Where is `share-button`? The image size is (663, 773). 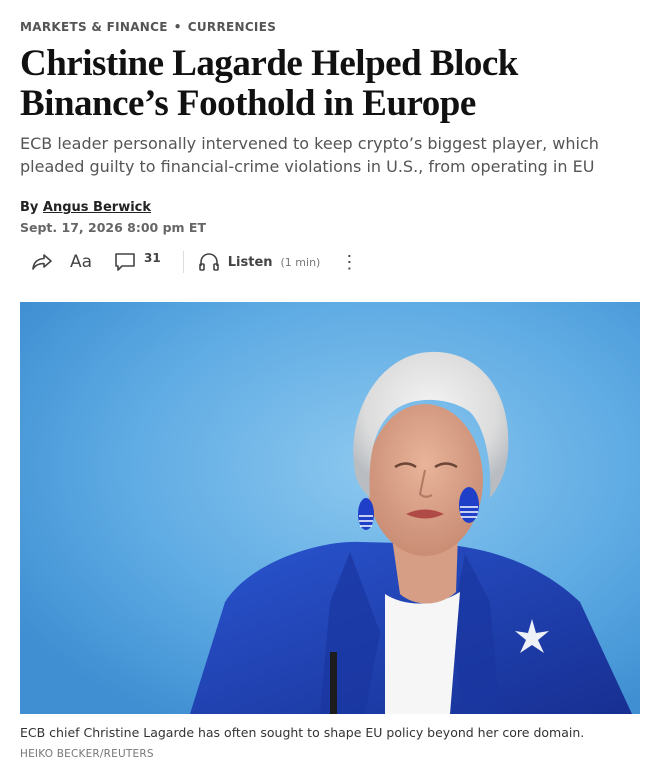
share-button is located at coordinates (43, 262).